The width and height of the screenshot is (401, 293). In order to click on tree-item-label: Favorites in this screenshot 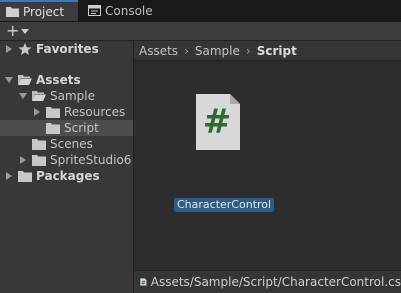, I will do `click(67, 49)`.